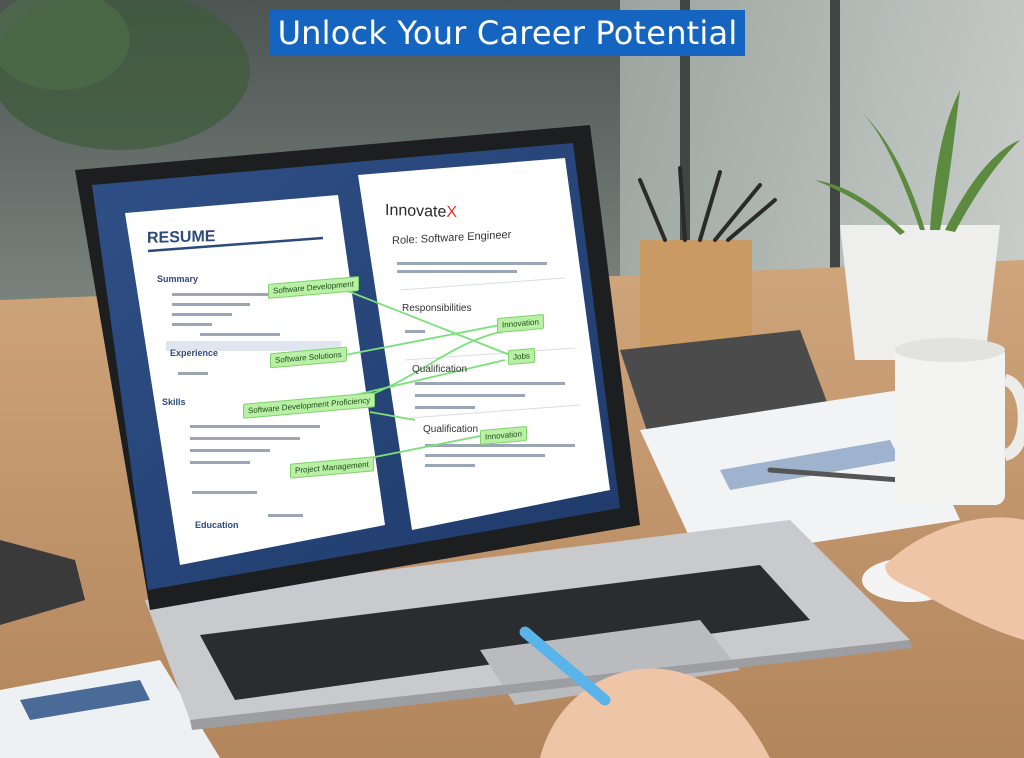 The height and width of the screenshot is (758, 1024). I want to click on resume-section-education: Education, so click(217, 525).